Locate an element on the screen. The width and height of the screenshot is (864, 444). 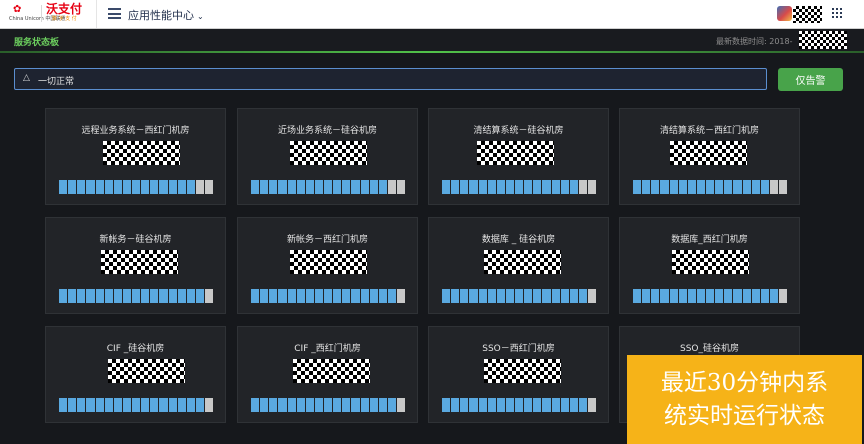
service-card-title: CIF _硅谷机房 is located at coordinates (135, 349).